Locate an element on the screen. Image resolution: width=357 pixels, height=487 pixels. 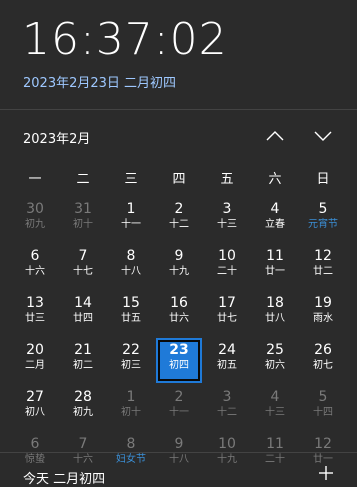
lunar-label: 二月 is located at coordinates (35, 365).